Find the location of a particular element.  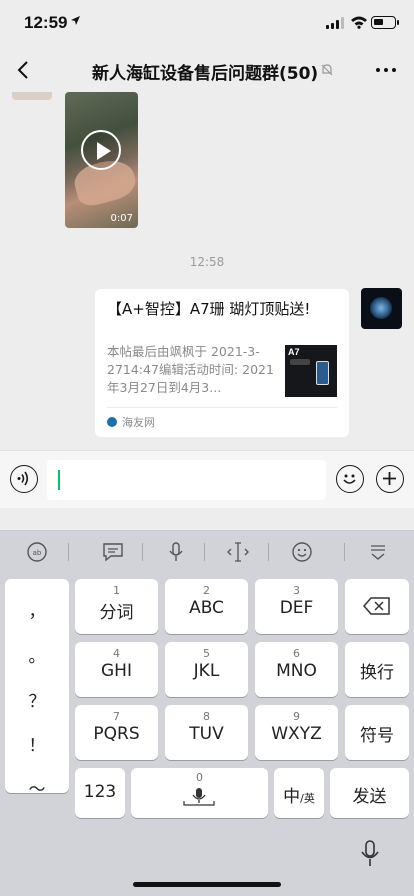

thumb-label: A7 is located at coordinates (294, 352).